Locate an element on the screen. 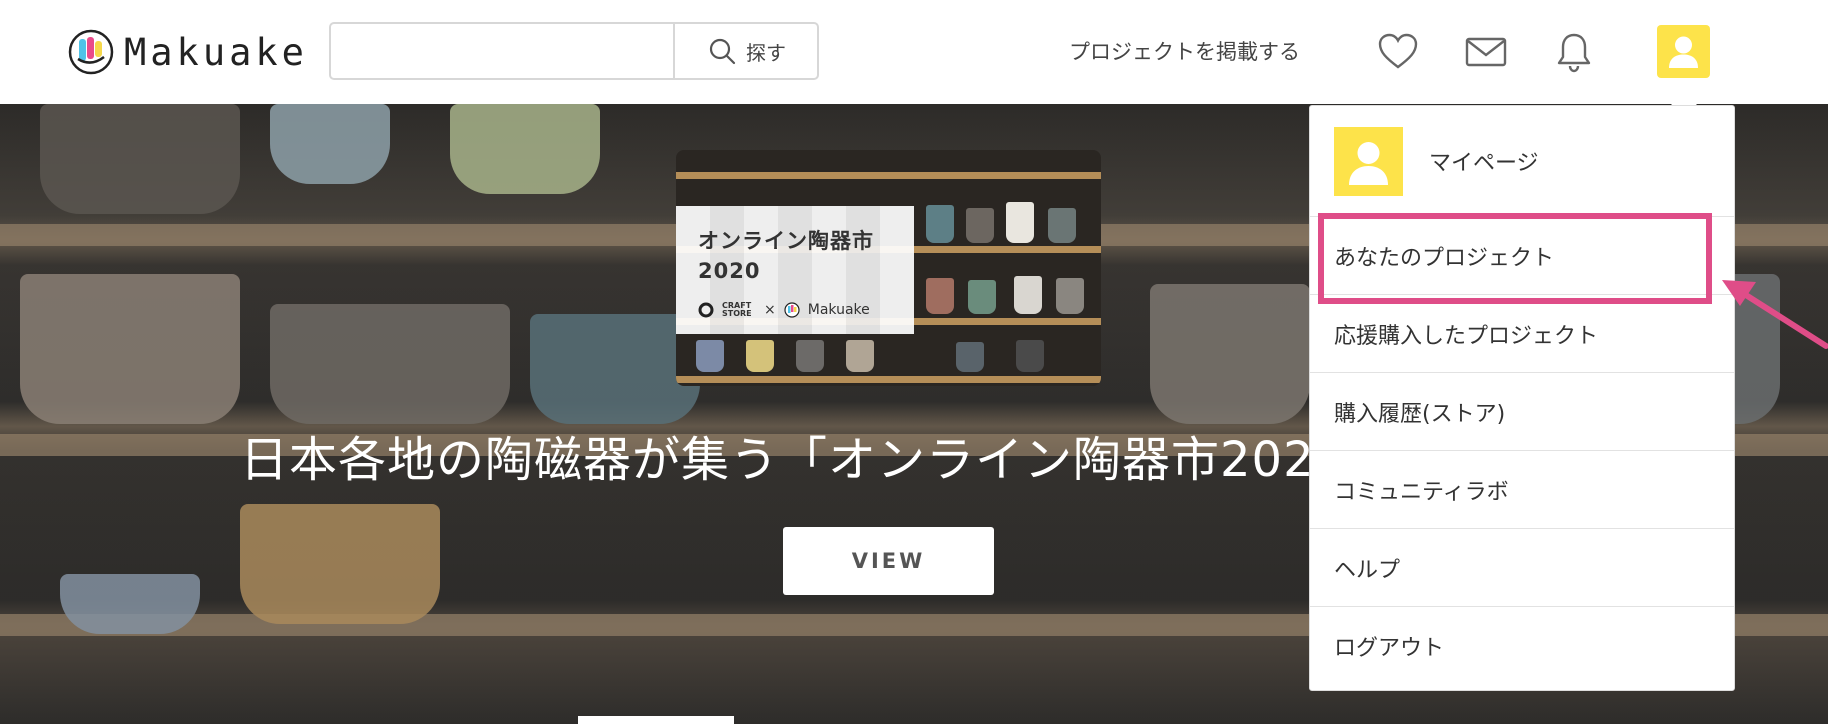  dropdown-caret is located at coordinates (1684, 99).